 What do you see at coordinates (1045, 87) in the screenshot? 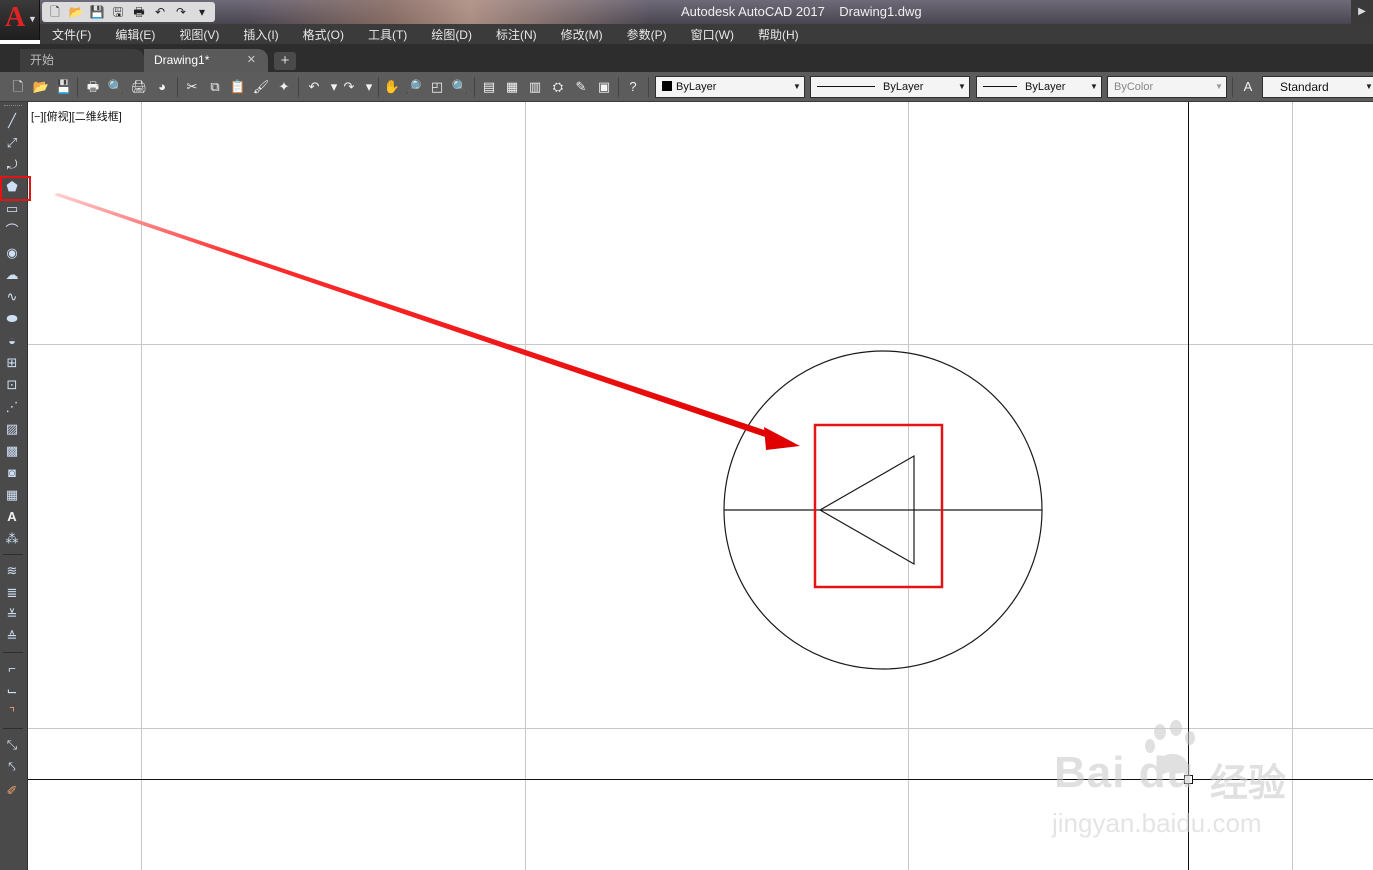
I see `lineweight-value: ByLayer` at bounding box center [1045, 87].